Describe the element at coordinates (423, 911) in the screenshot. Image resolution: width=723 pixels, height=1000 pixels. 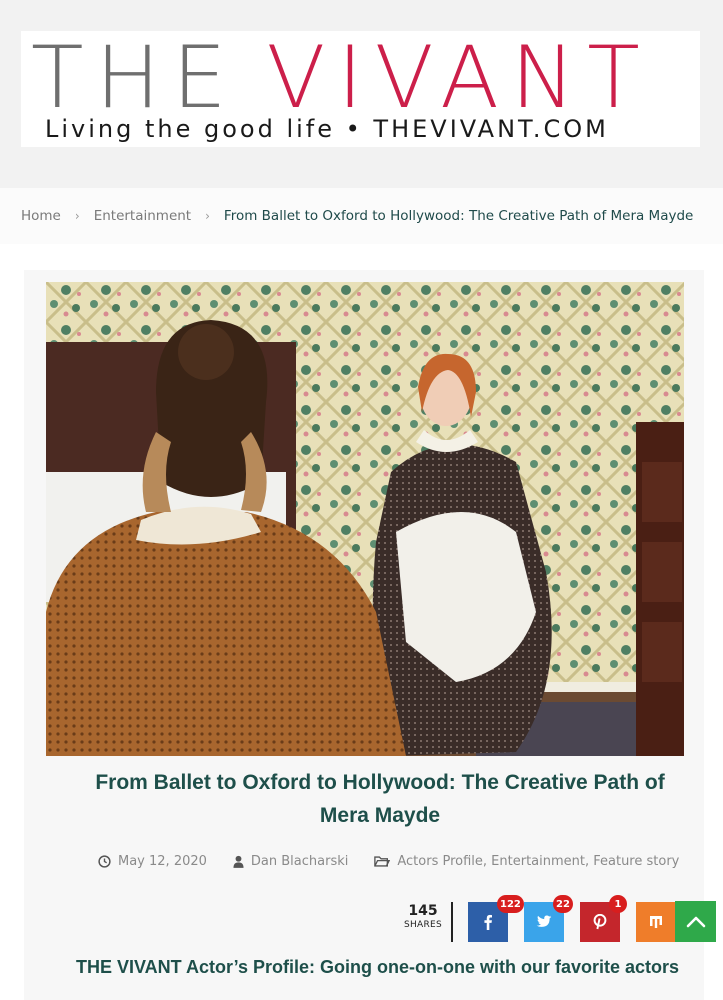
I see `share-total: 145` at that location.